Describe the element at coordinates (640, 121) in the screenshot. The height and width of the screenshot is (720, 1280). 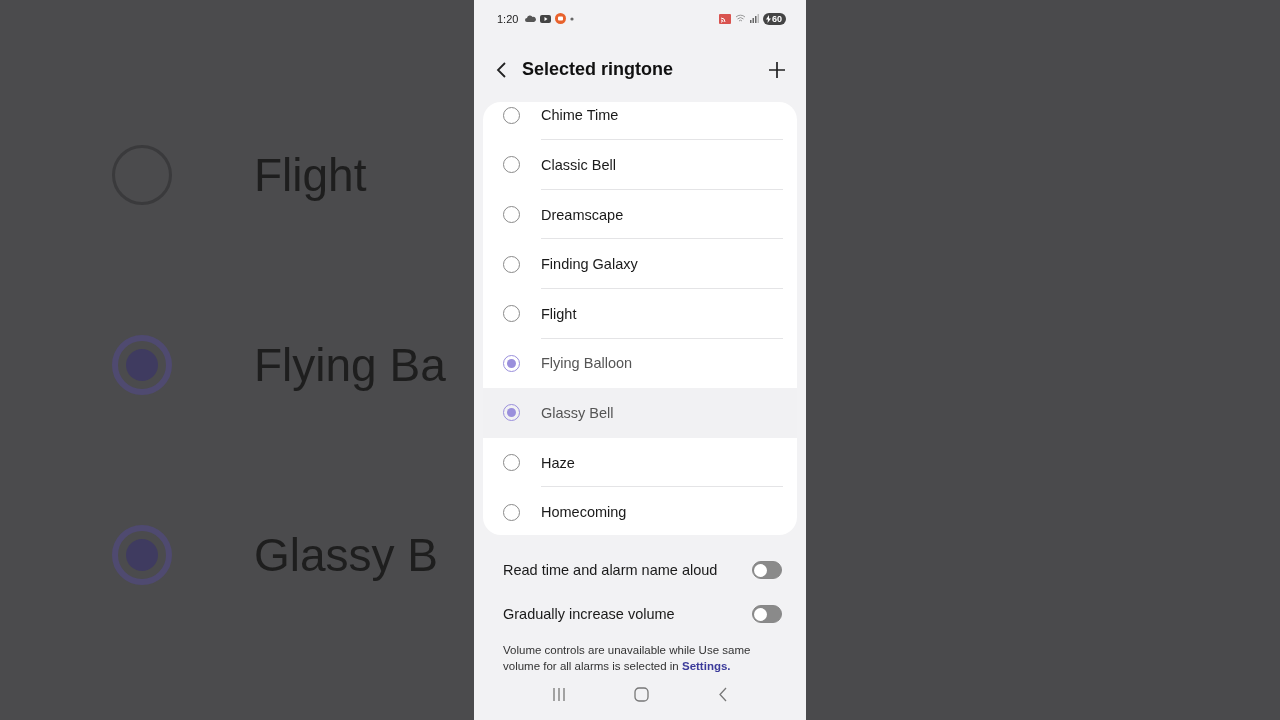
I see `ringtone-item: Chime Time` at that location.